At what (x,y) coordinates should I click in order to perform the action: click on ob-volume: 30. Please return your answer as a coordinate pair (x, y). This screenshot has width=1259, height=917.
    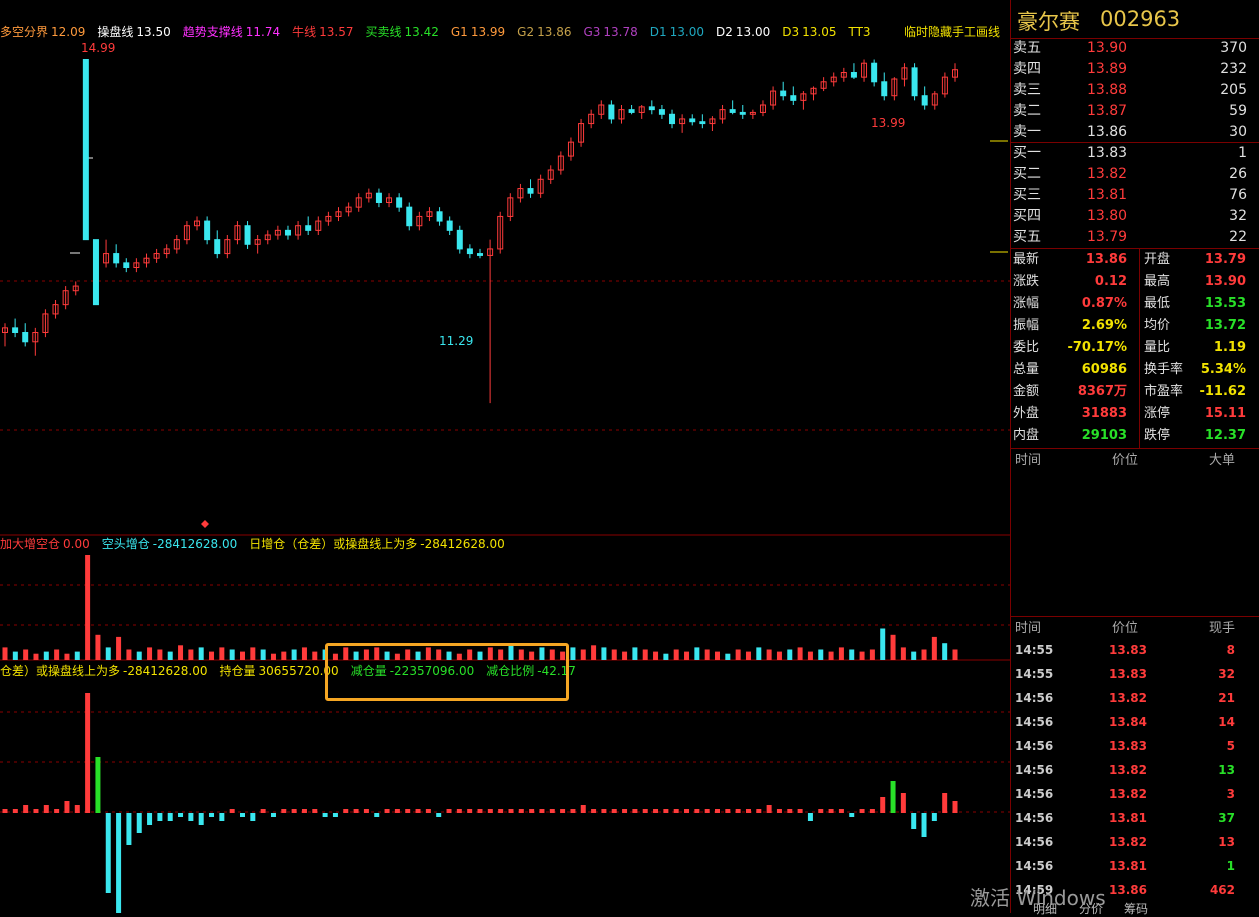
    Looking at the image, I should click on (1238, 132).